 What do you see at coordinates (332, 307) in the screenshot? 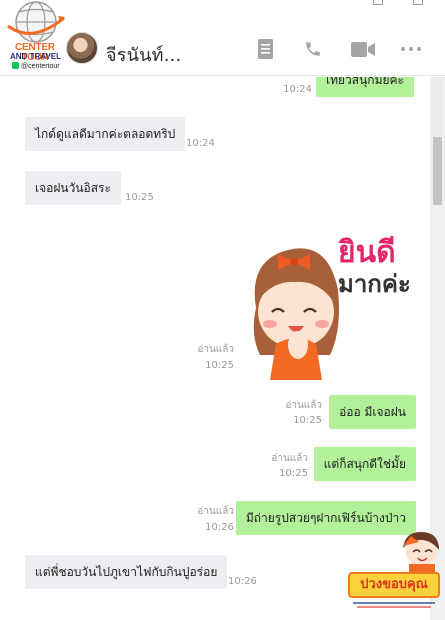
I see `girl-thank-you-sticker-icon: ยินดี มากค่ะ` at bounding box center [332, 307].